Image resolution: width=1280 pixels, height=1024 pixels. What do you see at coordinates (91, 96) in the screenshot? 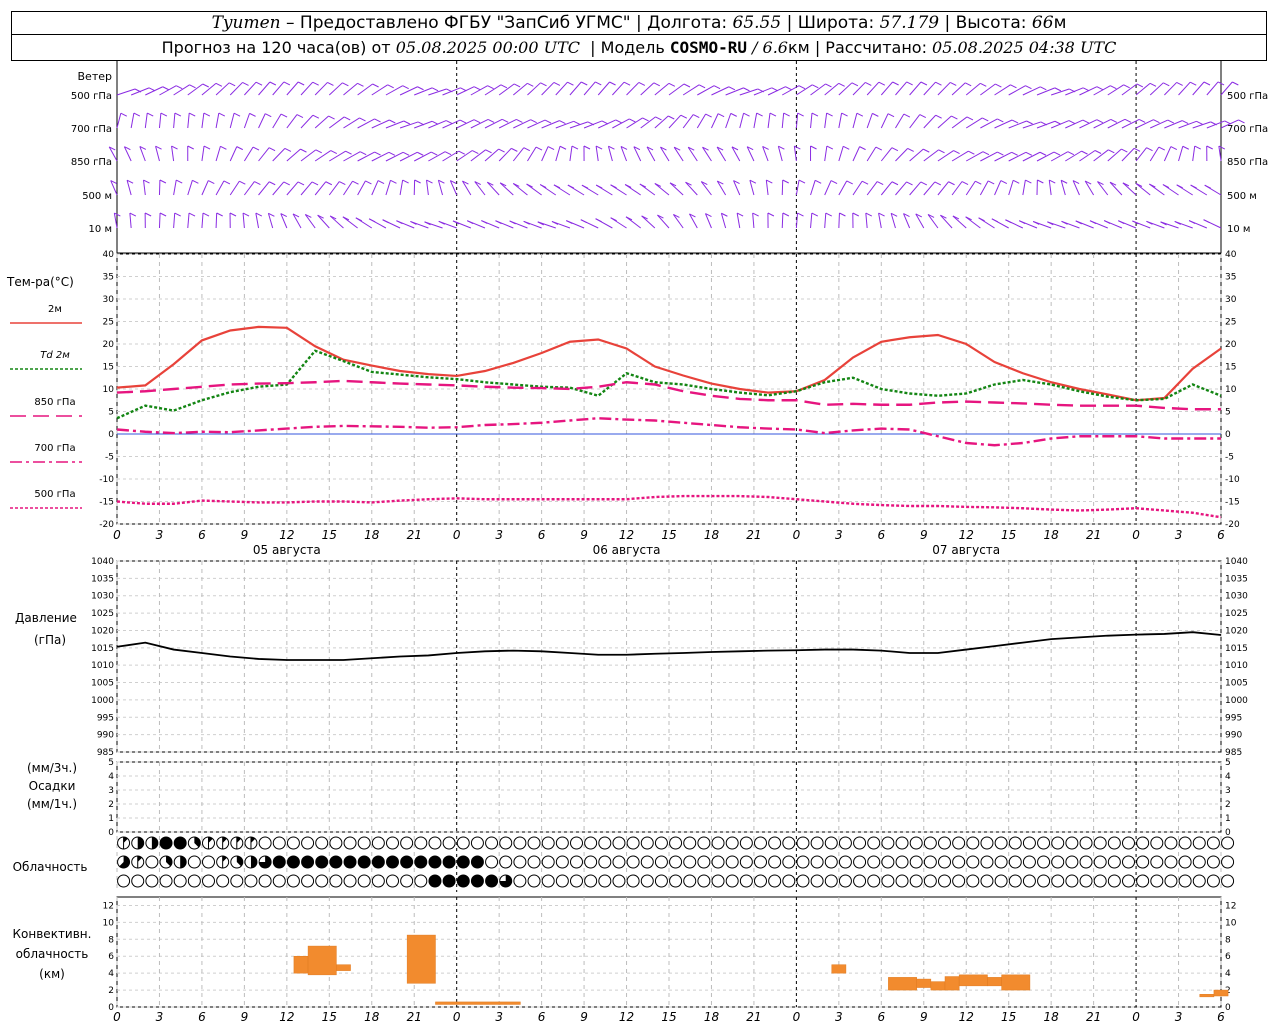
I see `wind-level-label: 500 гПа` at bounding box center [91, 96].